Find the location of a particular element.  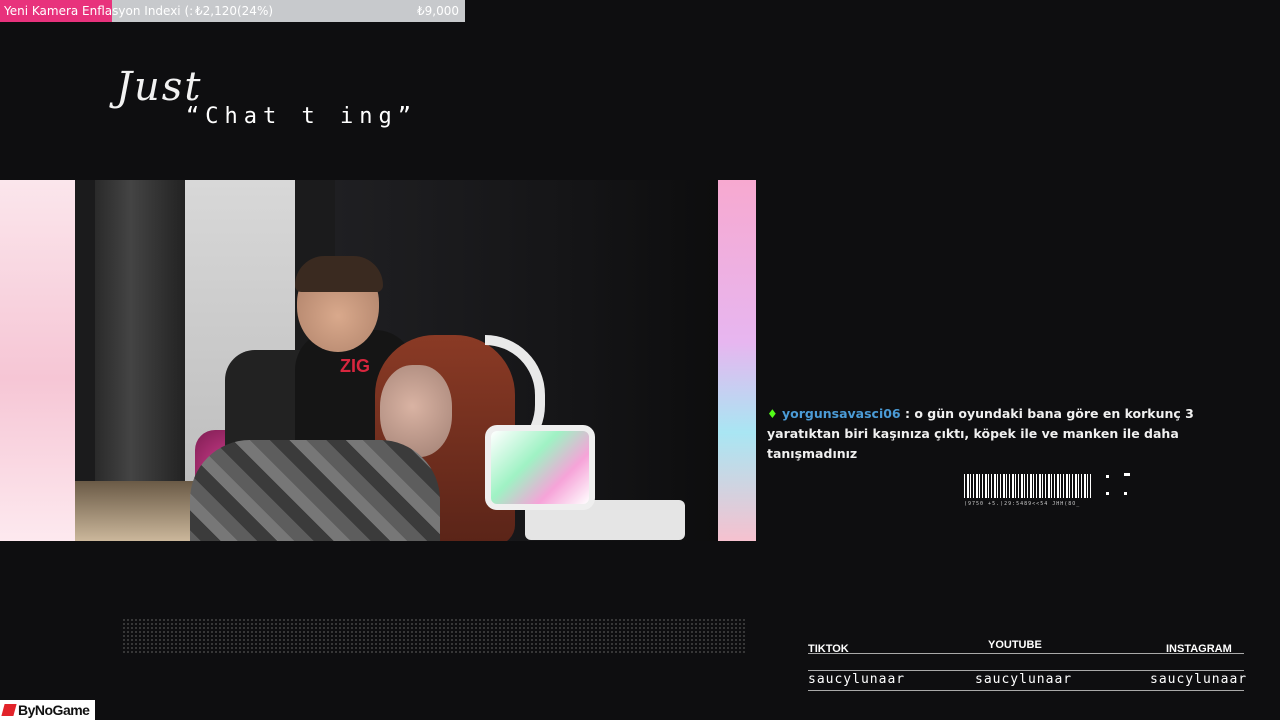

goal-current-amount: ₺2,120(24%) is located at coordinates (234, 11).